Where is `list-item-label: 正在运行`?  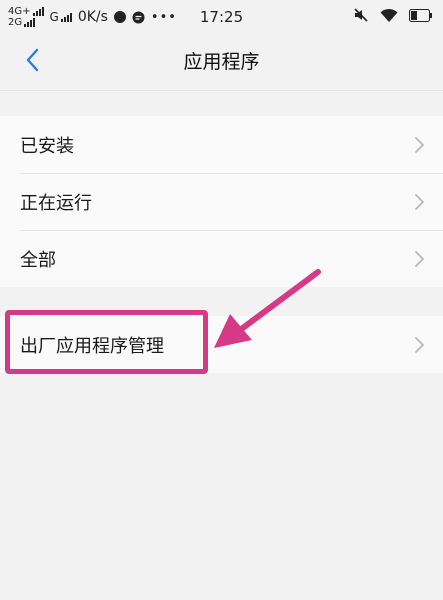
list-item-label: 正在运行 is located at coordinates (56, 203).